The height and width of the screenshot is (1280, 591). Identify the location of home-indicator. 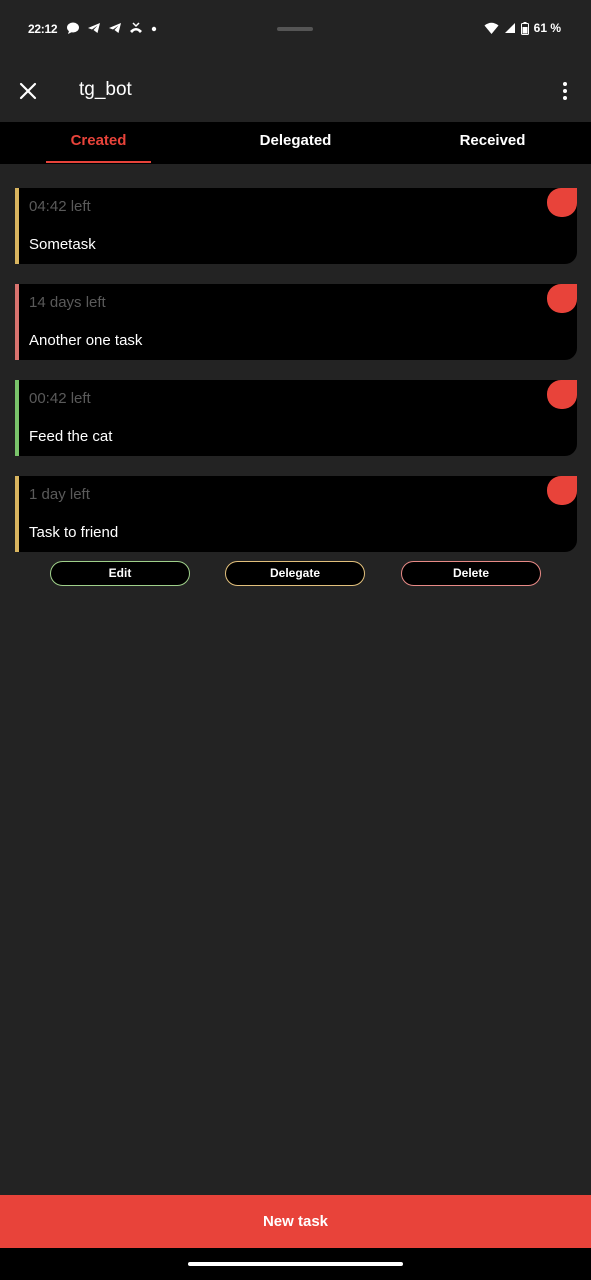
(295, 1264).